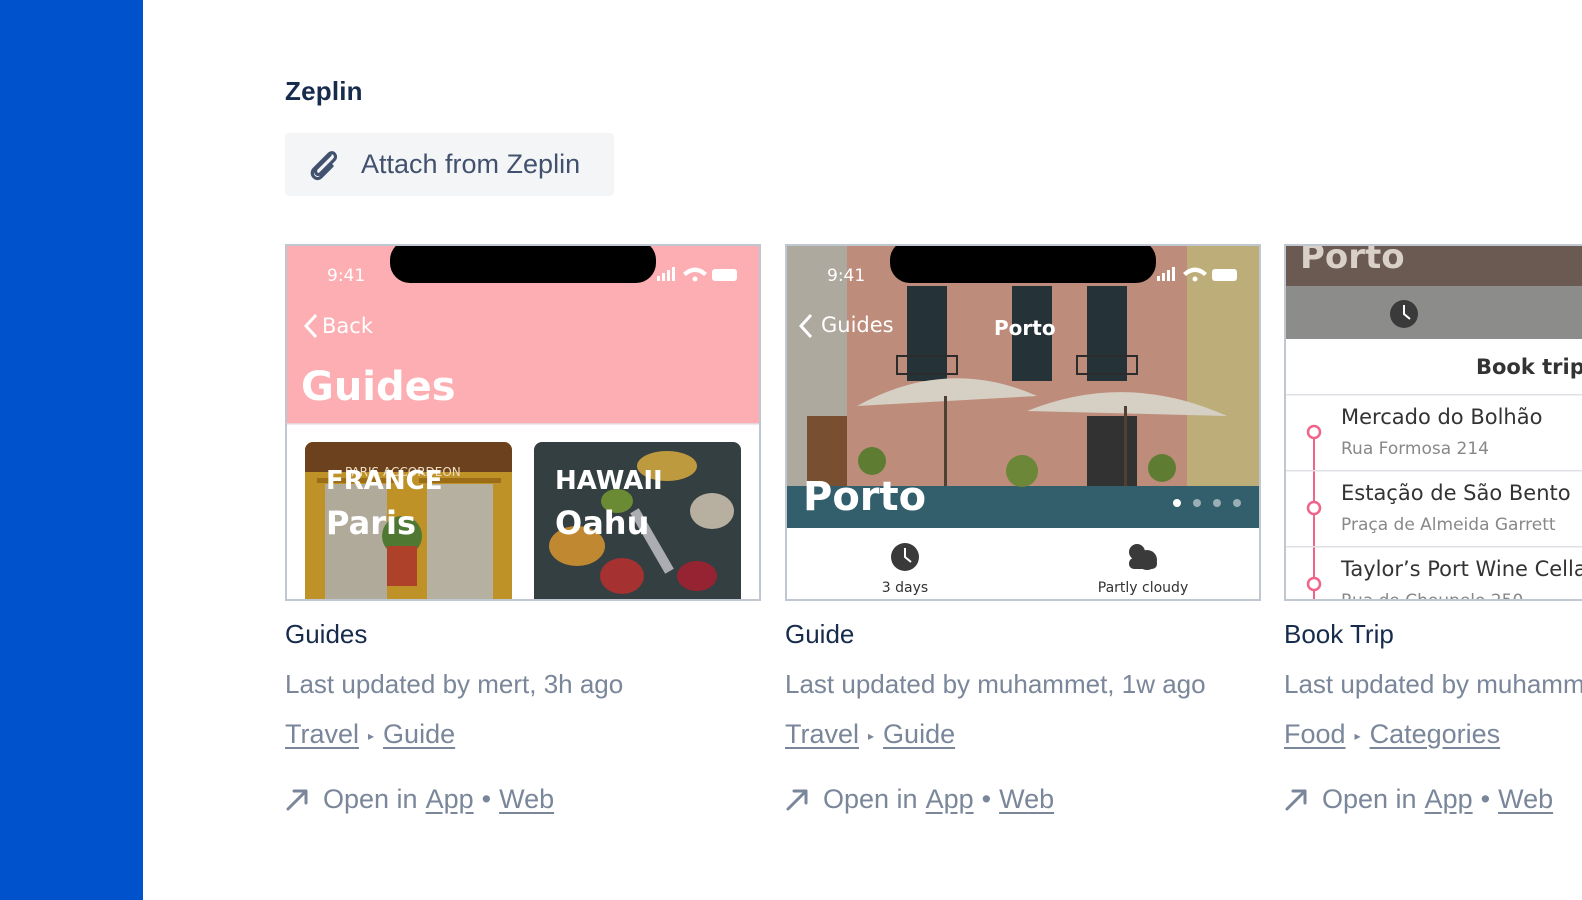  What do you see at coordinates (857, 325) in the screenshot?
I see `back-label: Guides` at bounding box center [857, 325].